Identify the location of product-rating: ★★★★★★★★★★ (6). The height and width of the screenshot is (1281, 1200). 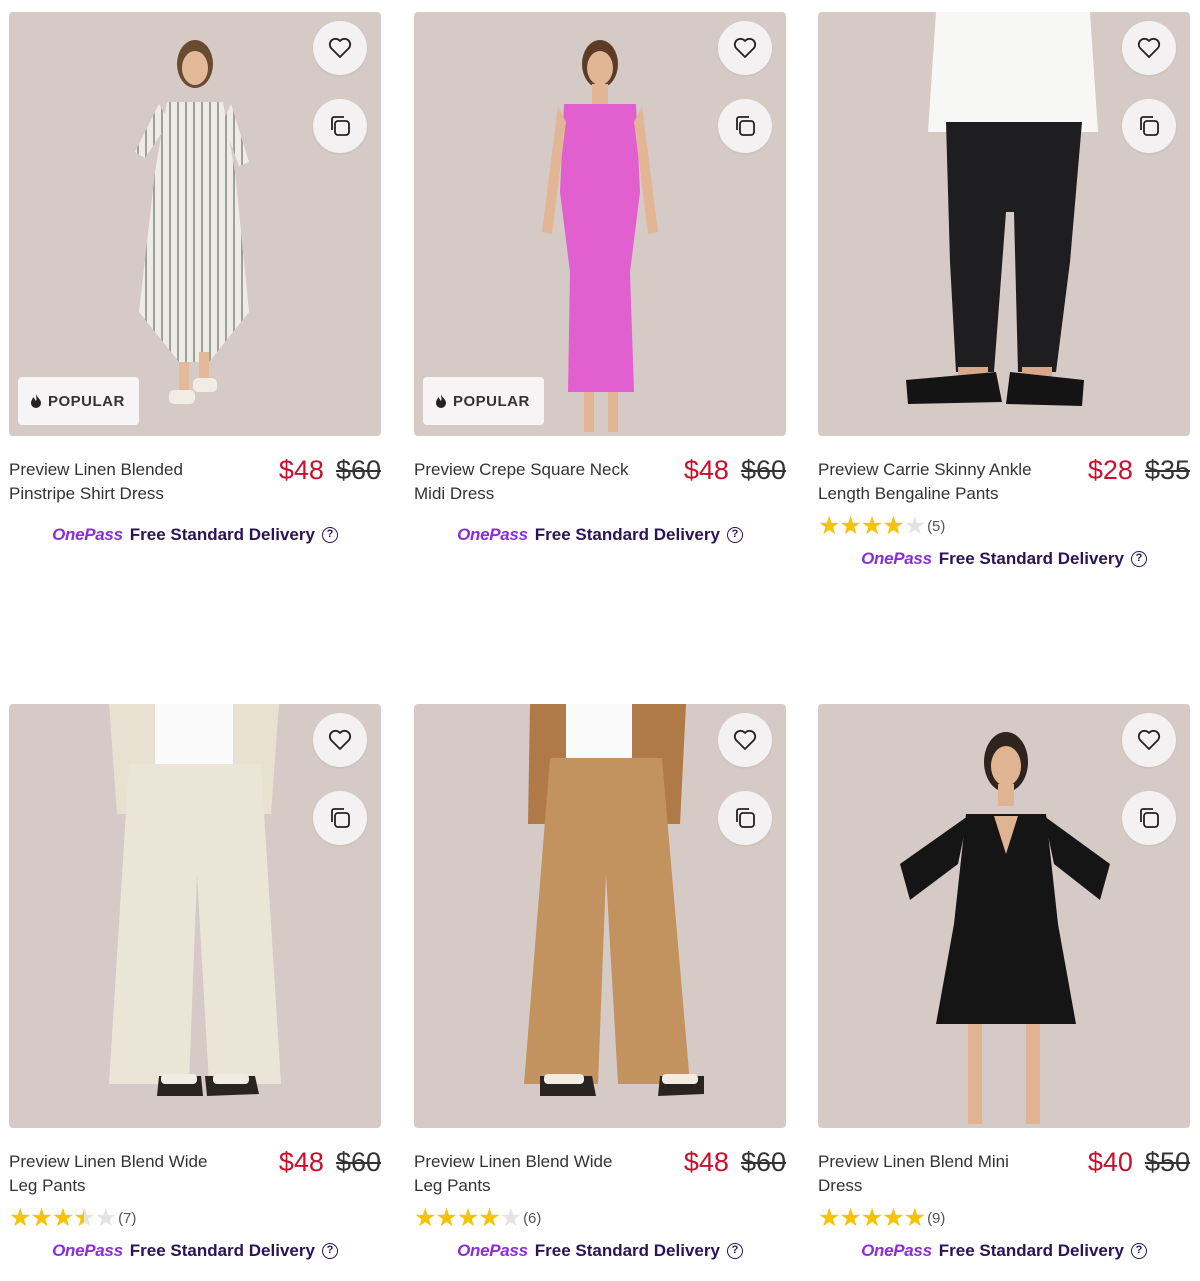
(600, 1218).